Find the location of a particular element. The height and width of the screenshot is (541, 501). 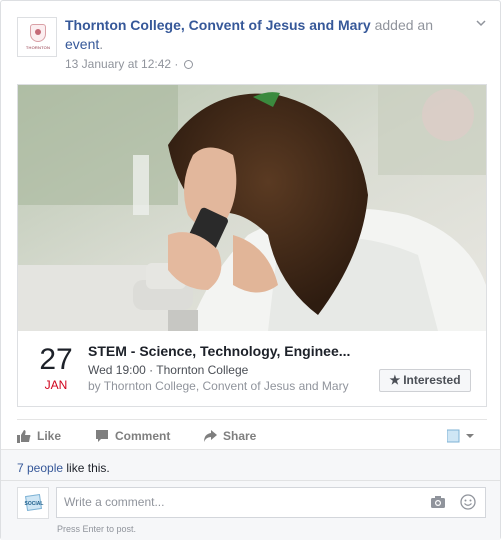

event-link: event is located at coordinates (82, 44).